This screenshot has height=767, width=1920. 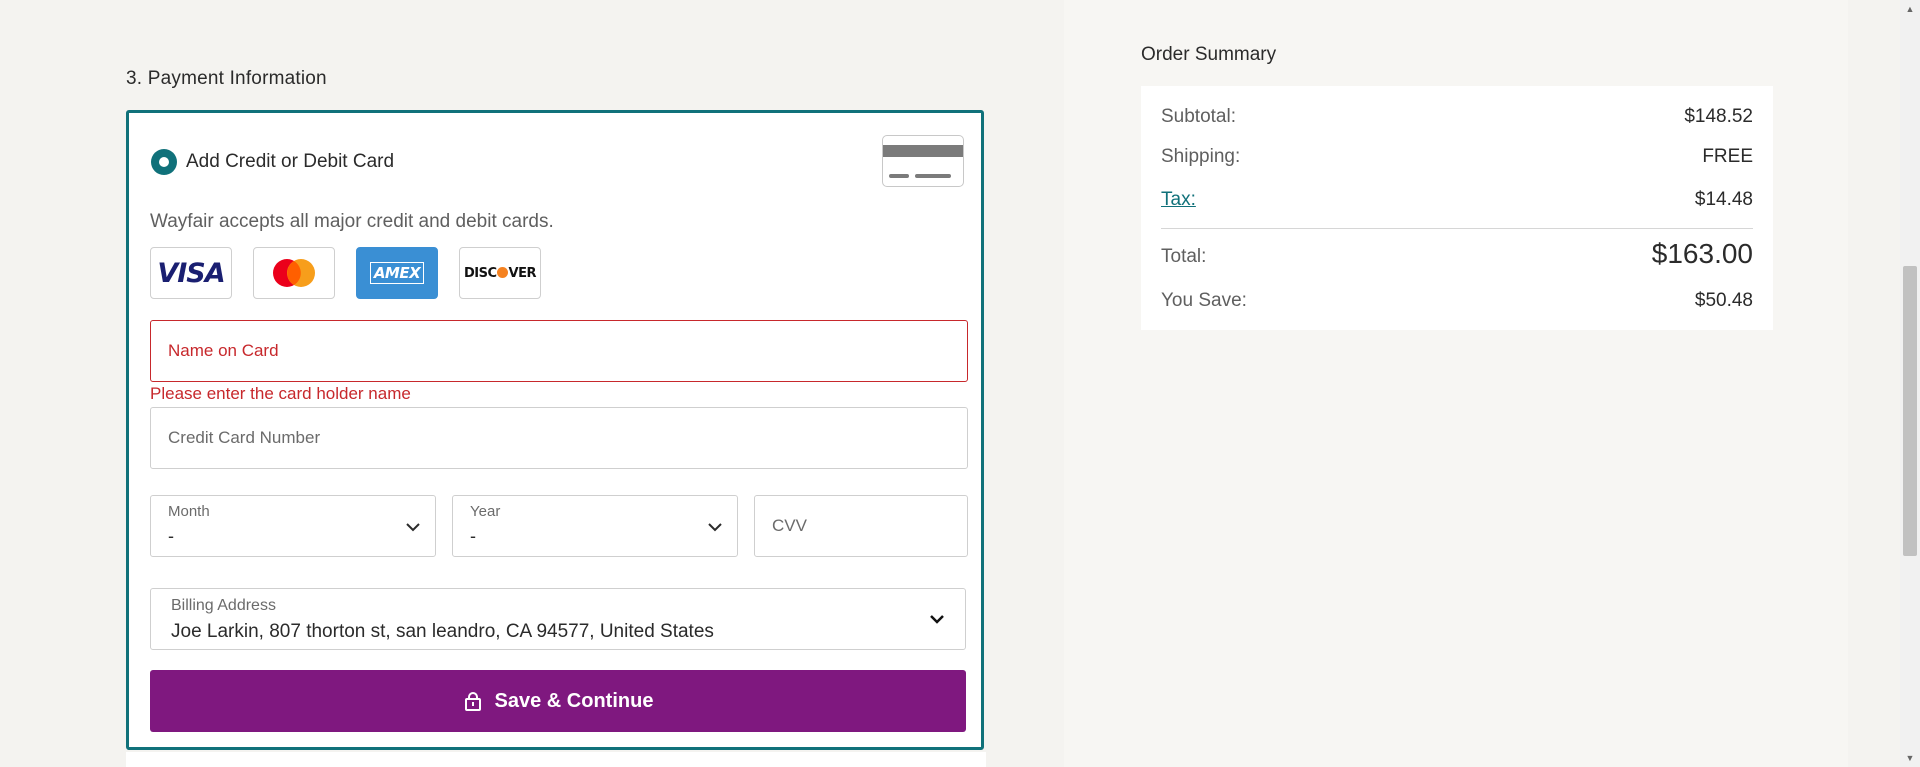 I want to click on shipping-row: Shipping: FREE, so click(x=1457, y=157).